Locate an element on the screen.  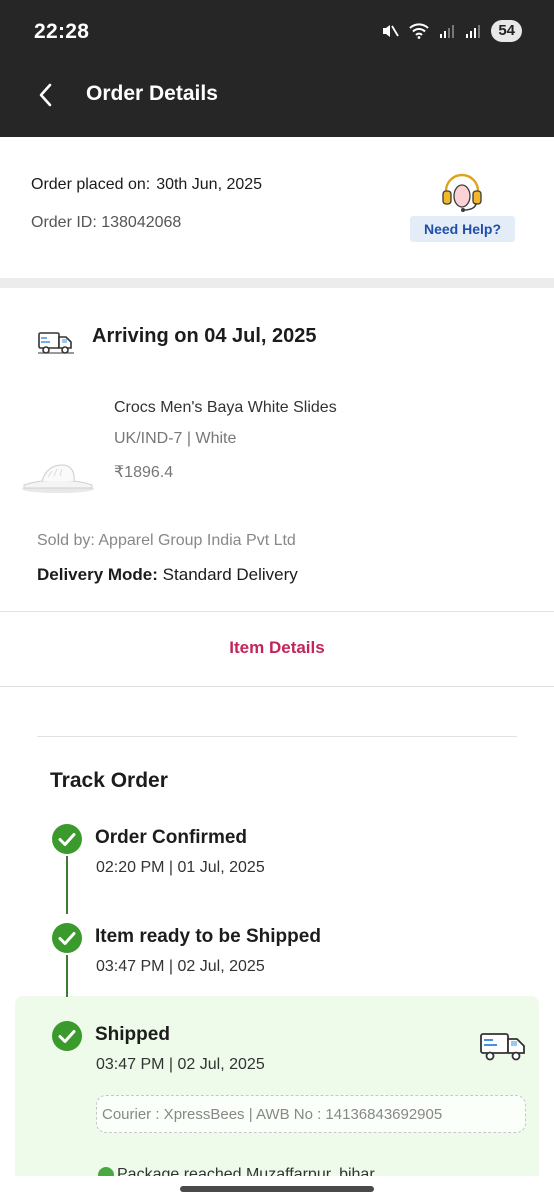
seller-info: Sold by: Apparel Group India Pvt Ltd is located at coordinates (166, 540).